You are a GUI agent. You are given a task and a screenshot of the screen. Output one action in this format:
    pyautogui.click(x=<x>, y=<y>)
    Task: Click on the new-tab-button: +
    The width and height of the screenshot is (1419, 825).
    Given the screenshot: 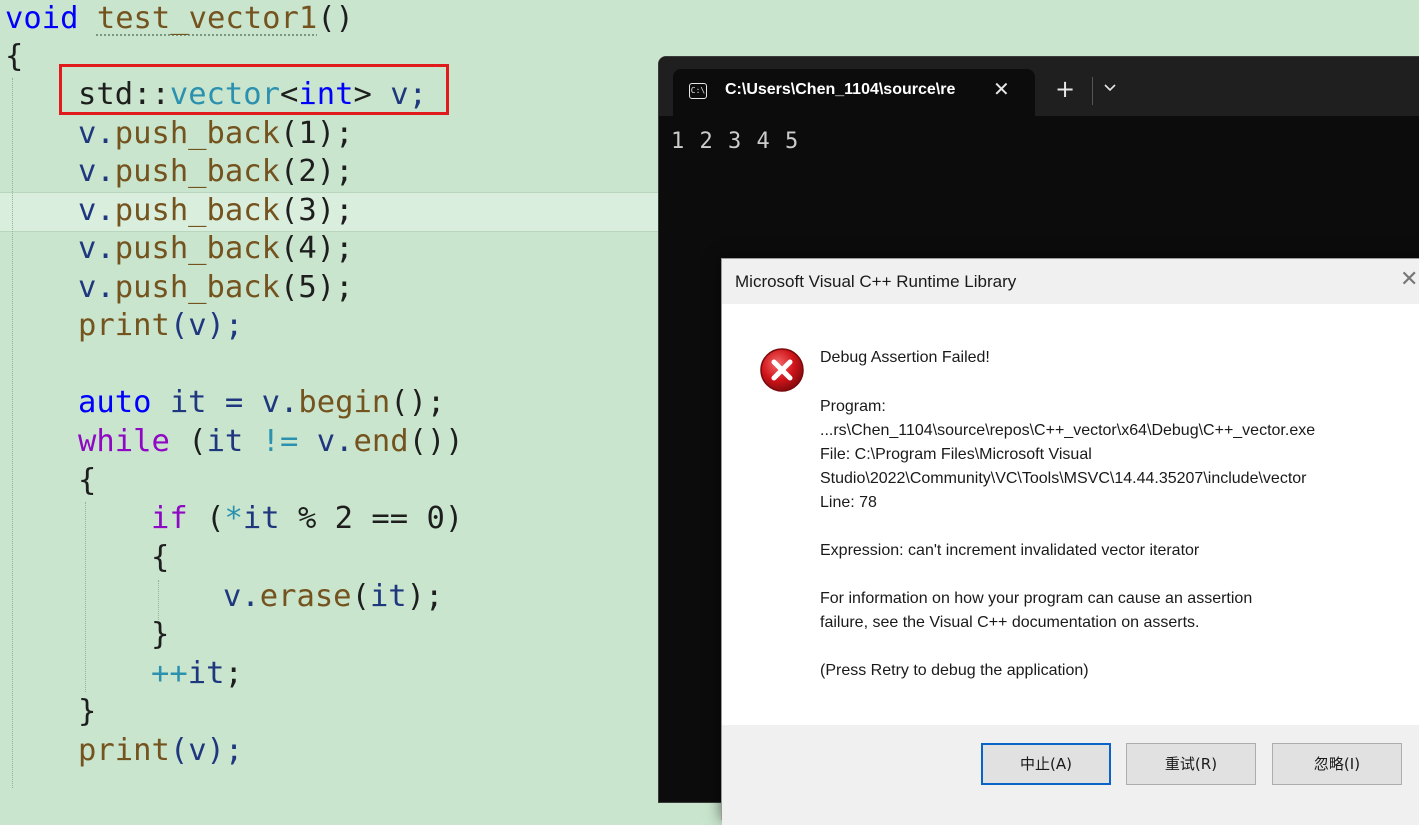 What is the action you would take?
    pyautogui.click(x=1065, y=89)
    